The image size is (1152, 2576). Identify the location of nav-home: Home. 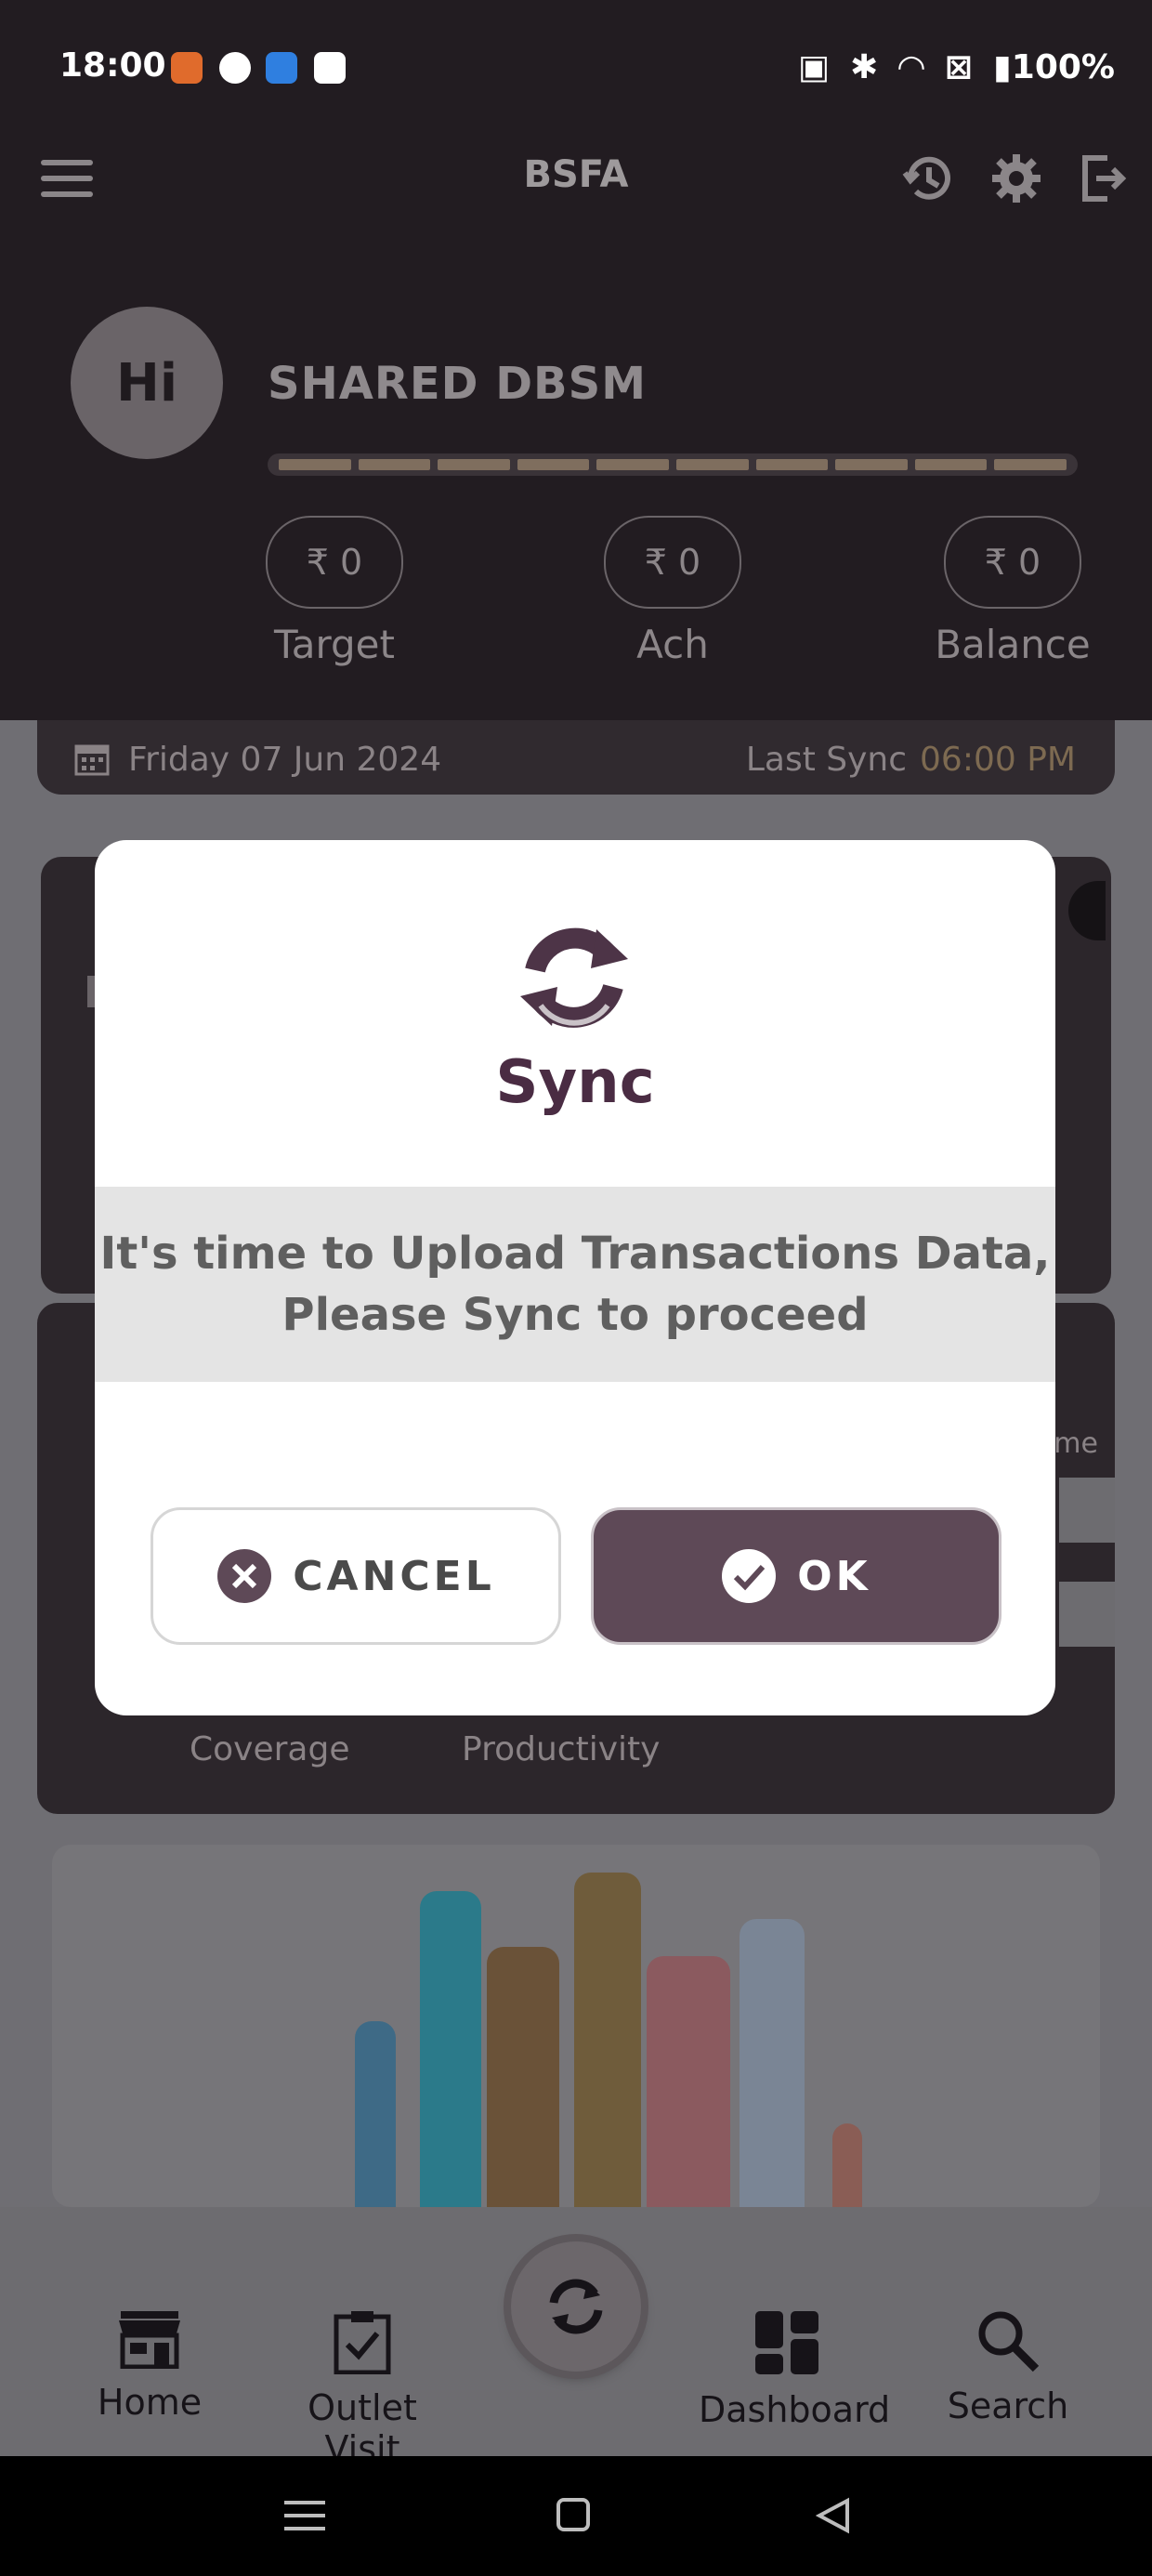
(149, 2366).